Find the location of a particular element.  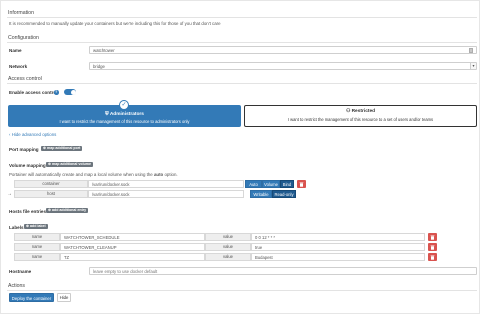

label-value-input: true is located at coordinates (338, 247).